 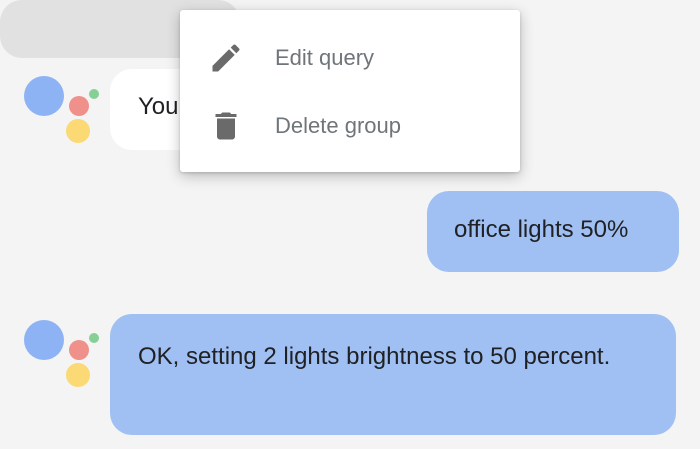 I want to click on user-message-text: office lights 50%, so click(x=541, y=229).